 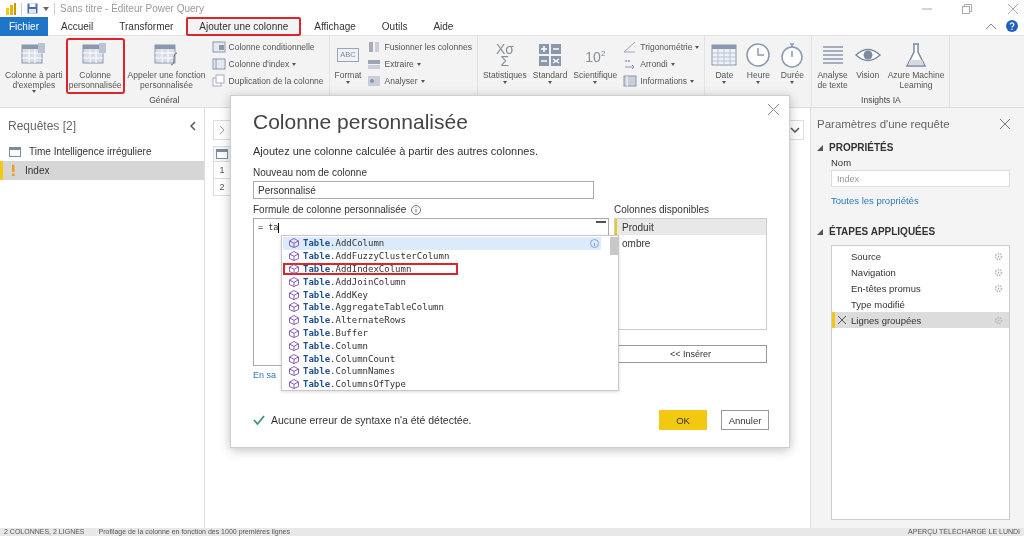 What do you see at coordinates (132, 8) in the screenshot?
I see `window-title: Sans titre - Éditeur Power Query` at bounding box center [132, 8].